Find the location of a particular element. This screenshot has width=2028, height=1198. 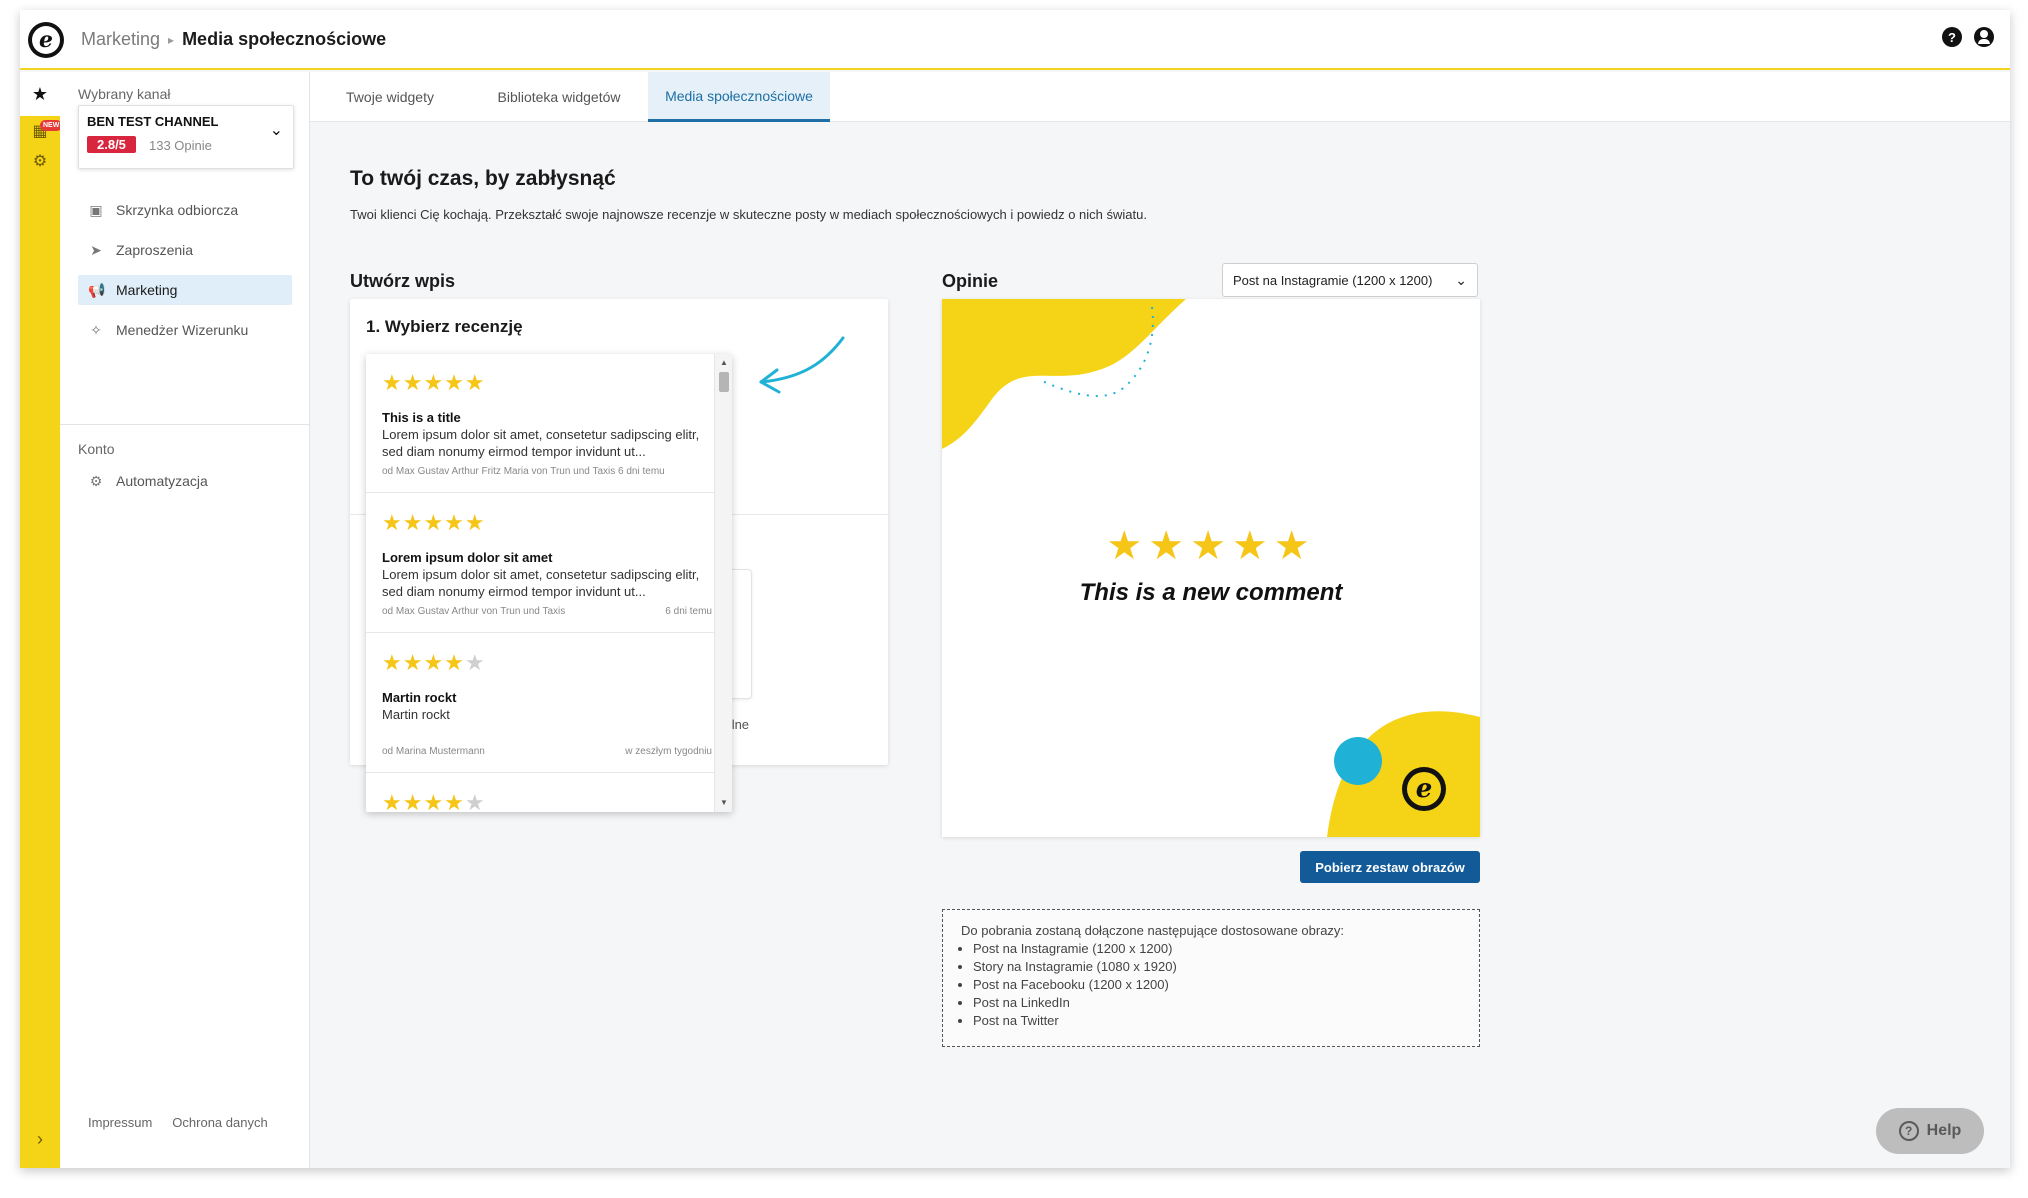

sidebar-item-reputation: ✧ Menedżer Wizerunku is located at coordinates (185, 330).